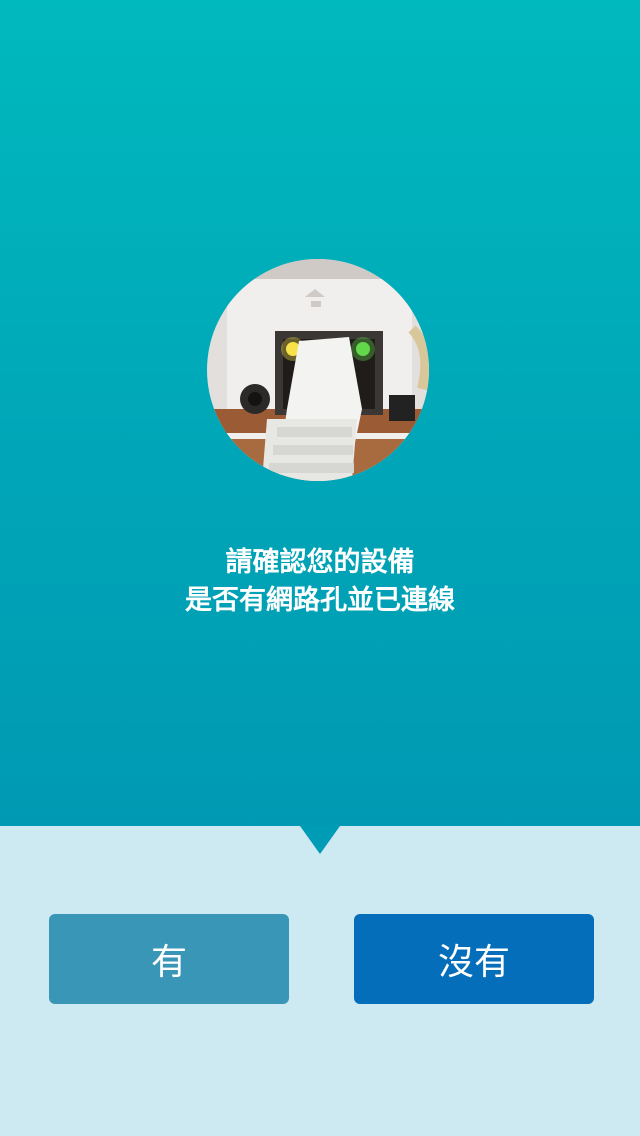 Image resolution: width=640 pixels, height=1136 pixels. I want to click on connection-prompt: 請確認您的設備 是否有網路孔並已連線, so click(320, 582).